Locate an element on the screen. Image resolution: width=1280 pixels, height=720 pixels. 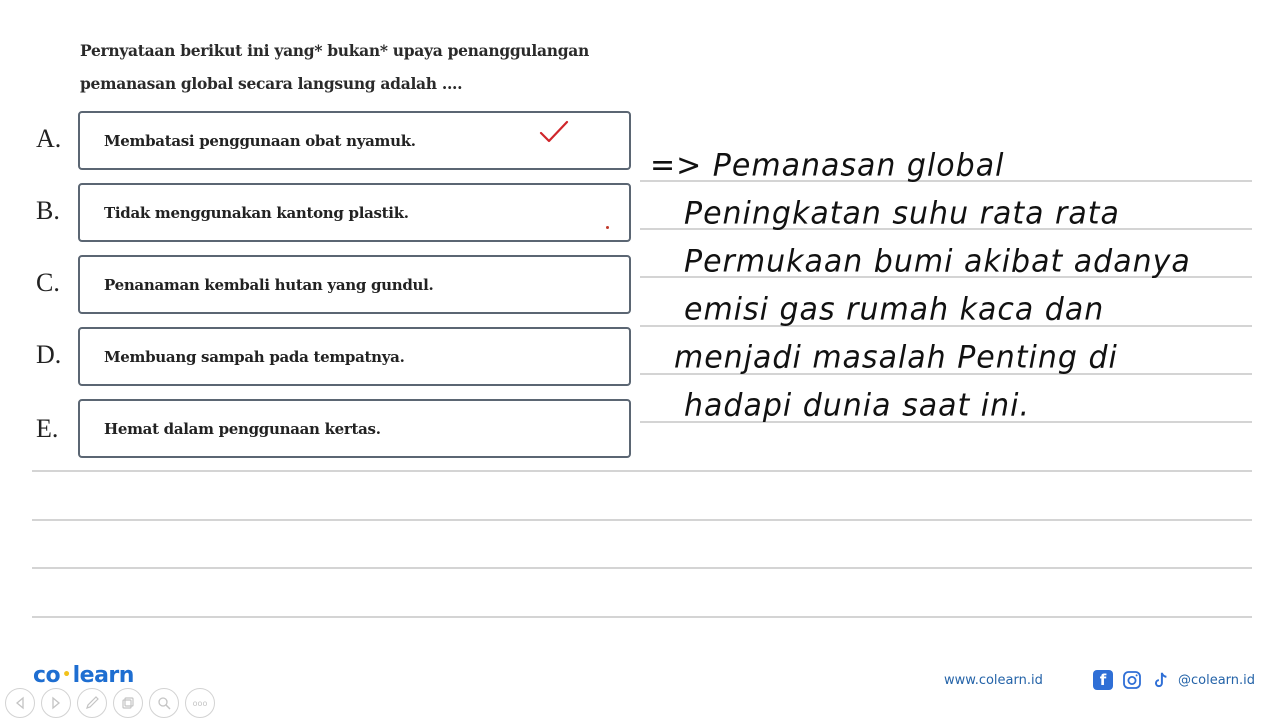
copy-icon is located at coordinates (128, 703).